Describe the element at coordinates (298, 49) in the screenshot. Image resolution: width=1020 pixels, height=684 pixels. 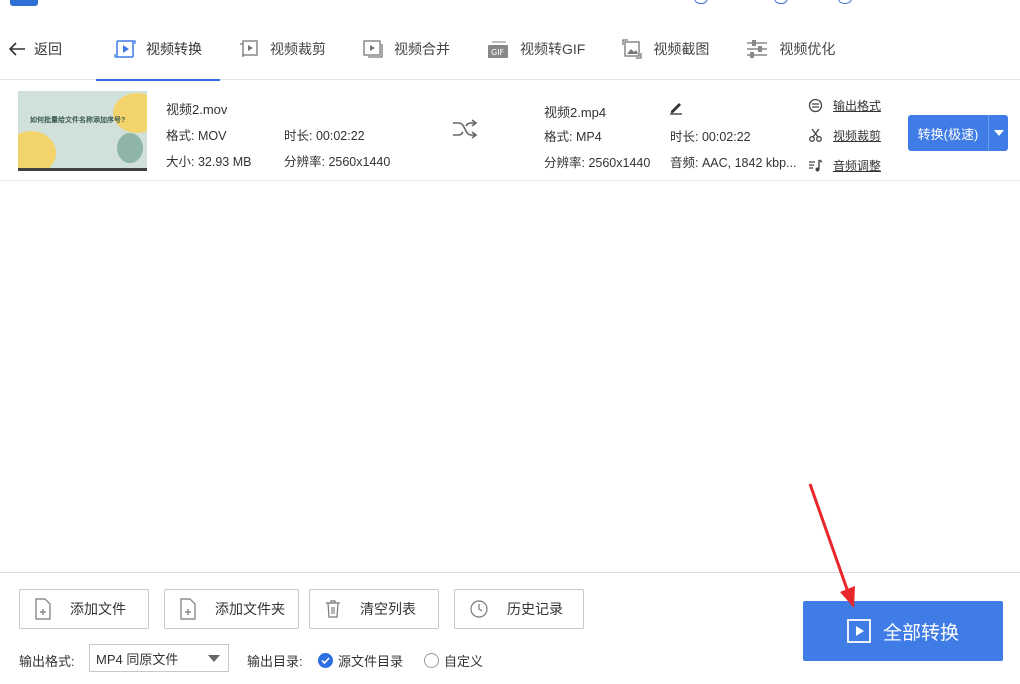
I see `tab-label: 视频裁剪` at that location.